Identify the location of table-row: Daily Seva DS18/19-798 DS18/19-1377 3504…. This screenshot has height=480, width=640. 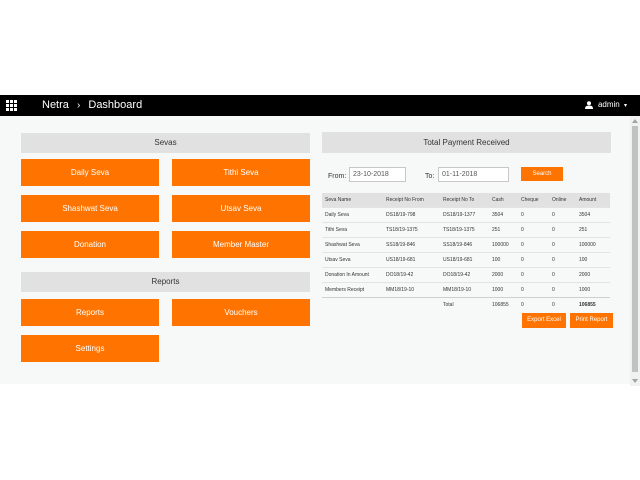
(466, 215).